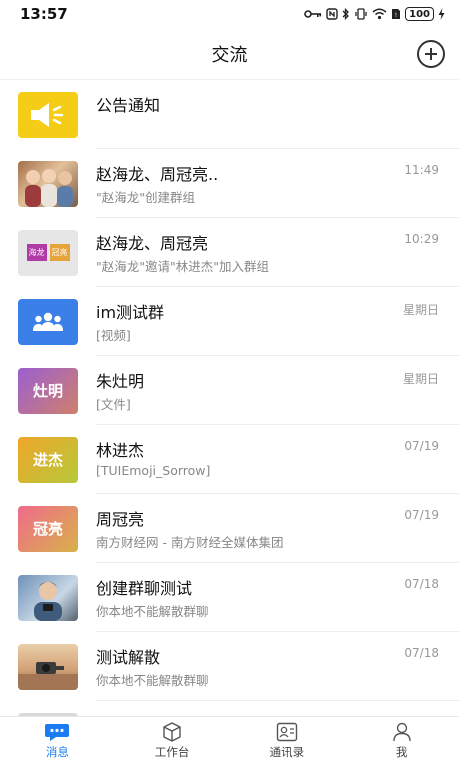 The image size is (459, 763). Describe the element at coordinates (49, 187) in the screenshot. I see `people-photo-icon` at that location.